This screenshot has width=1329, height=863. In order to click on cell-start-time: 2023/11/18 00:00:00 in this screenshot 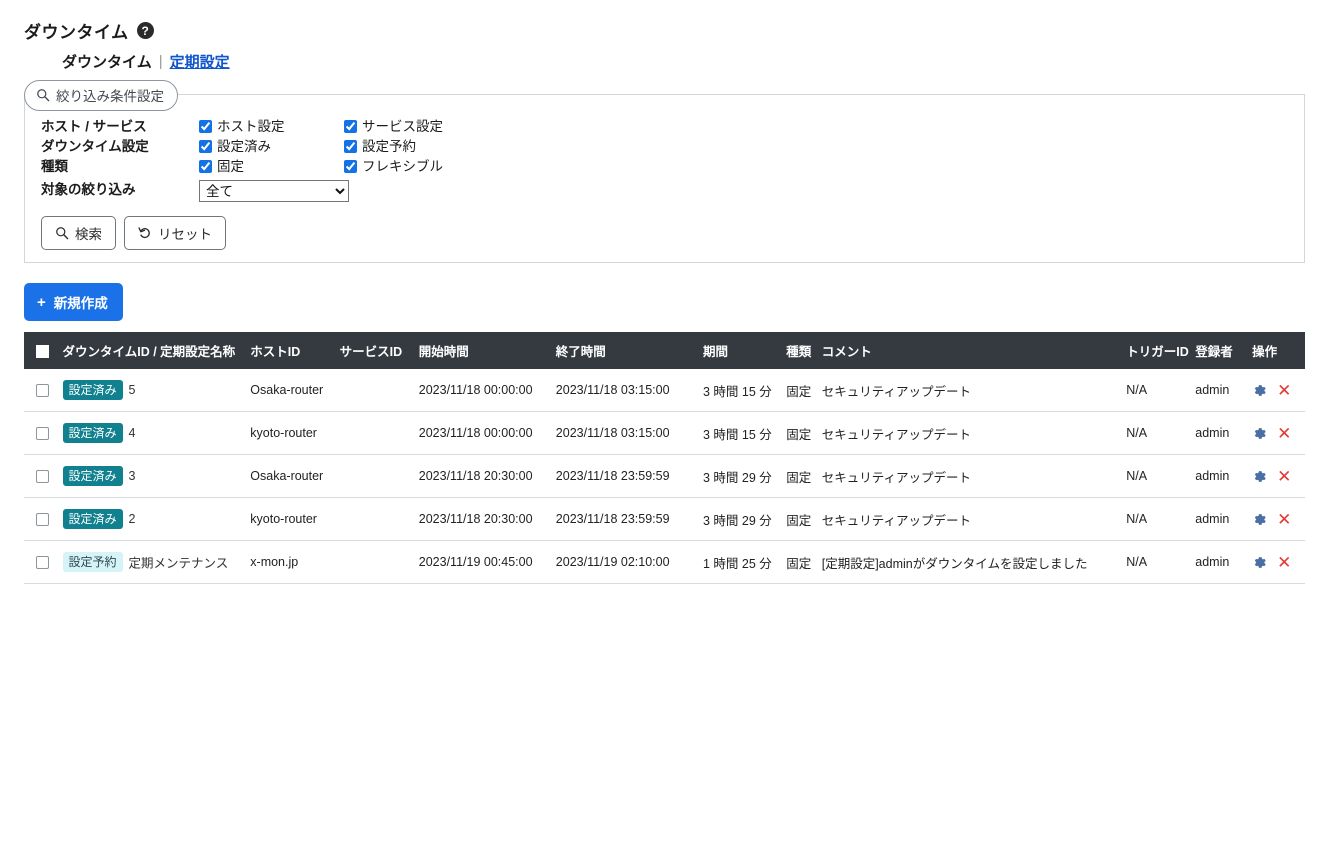, I will do `click(483, 390)`.